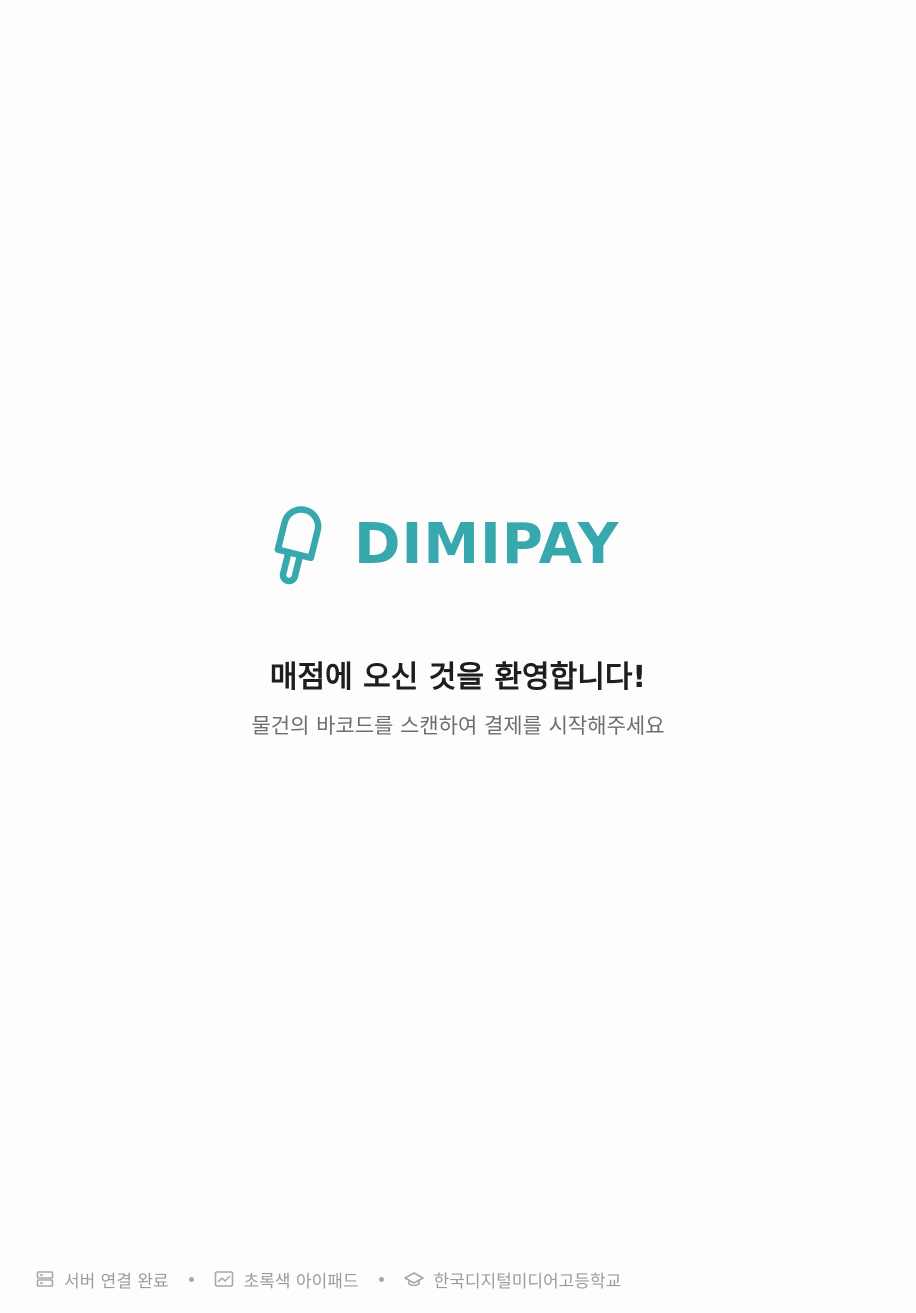  I want to click on tablet-icon, so click(223, 1279).